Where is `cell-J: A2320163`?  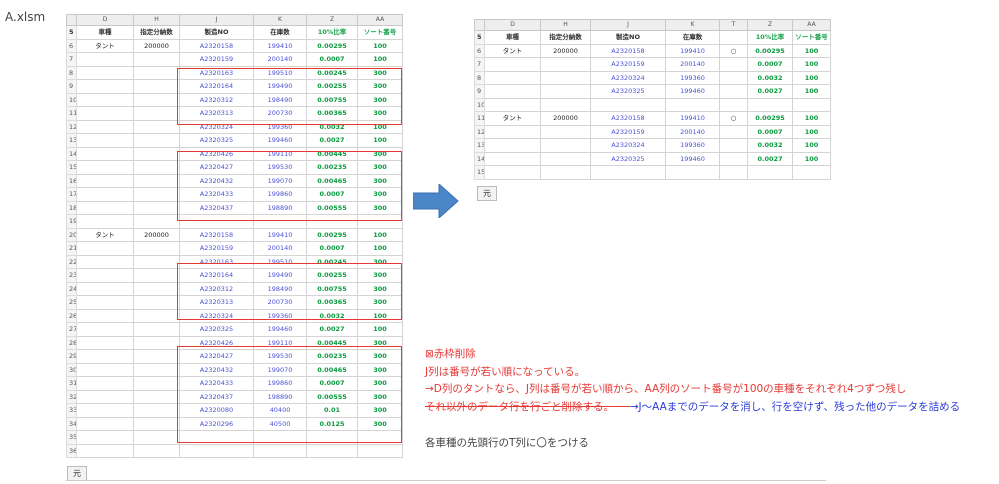 cell-J: A2320163 is located at coordinates (216, 261).